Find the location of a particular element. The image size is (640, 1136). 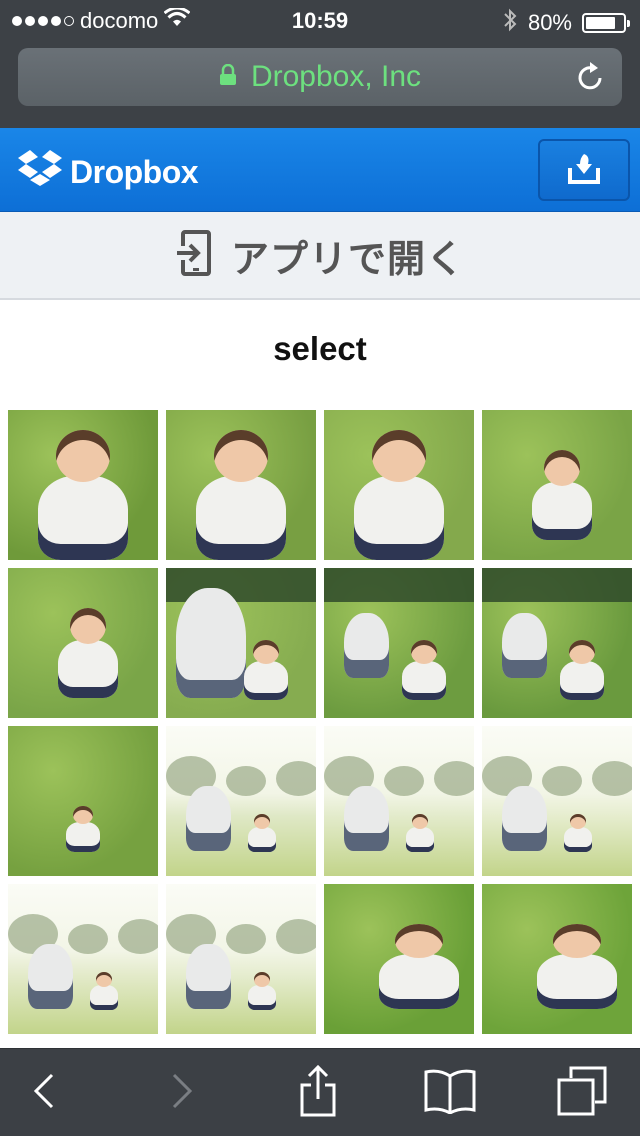

tabs-icon is located at coordinates (582, 1093).